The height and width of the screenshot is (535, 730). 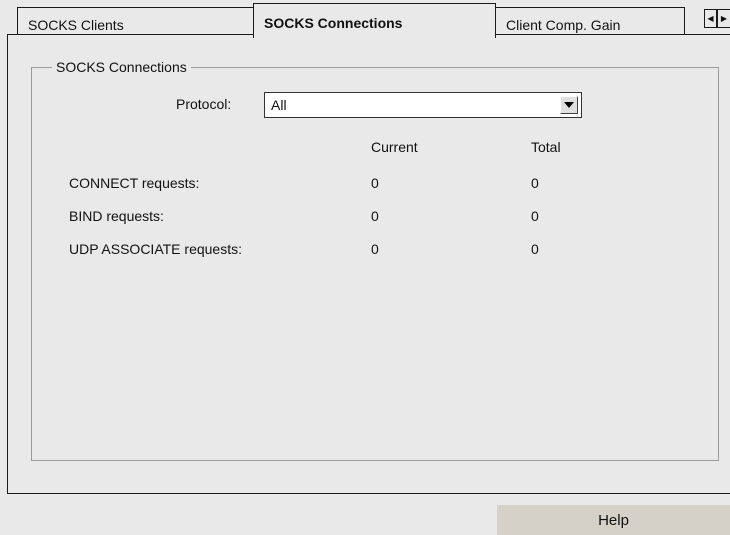 I want to click on tab-scroll-right-button: ▶, so click(x=723, y=18).